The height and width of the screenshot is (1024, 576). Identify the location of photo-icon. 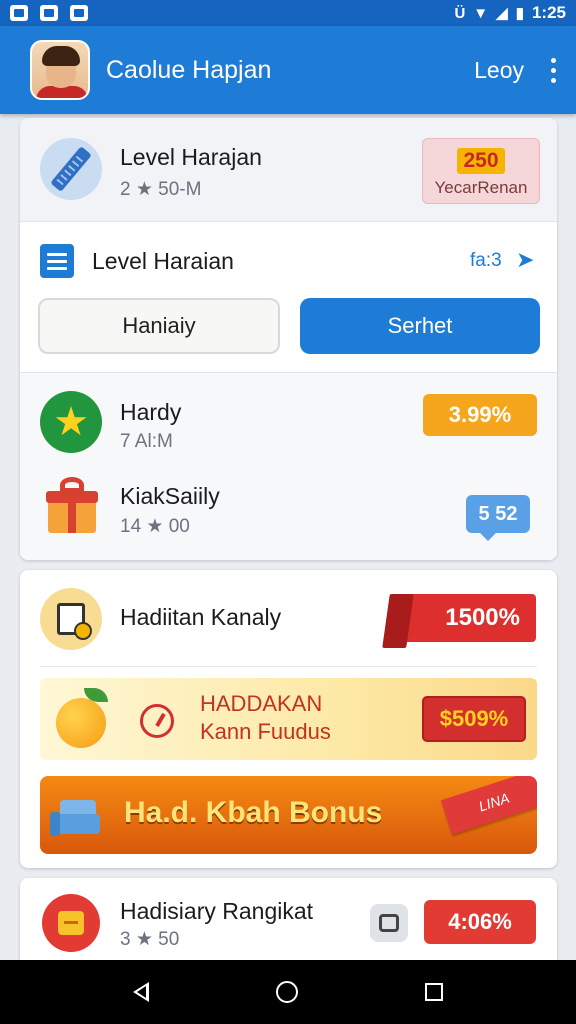
(49, 13).